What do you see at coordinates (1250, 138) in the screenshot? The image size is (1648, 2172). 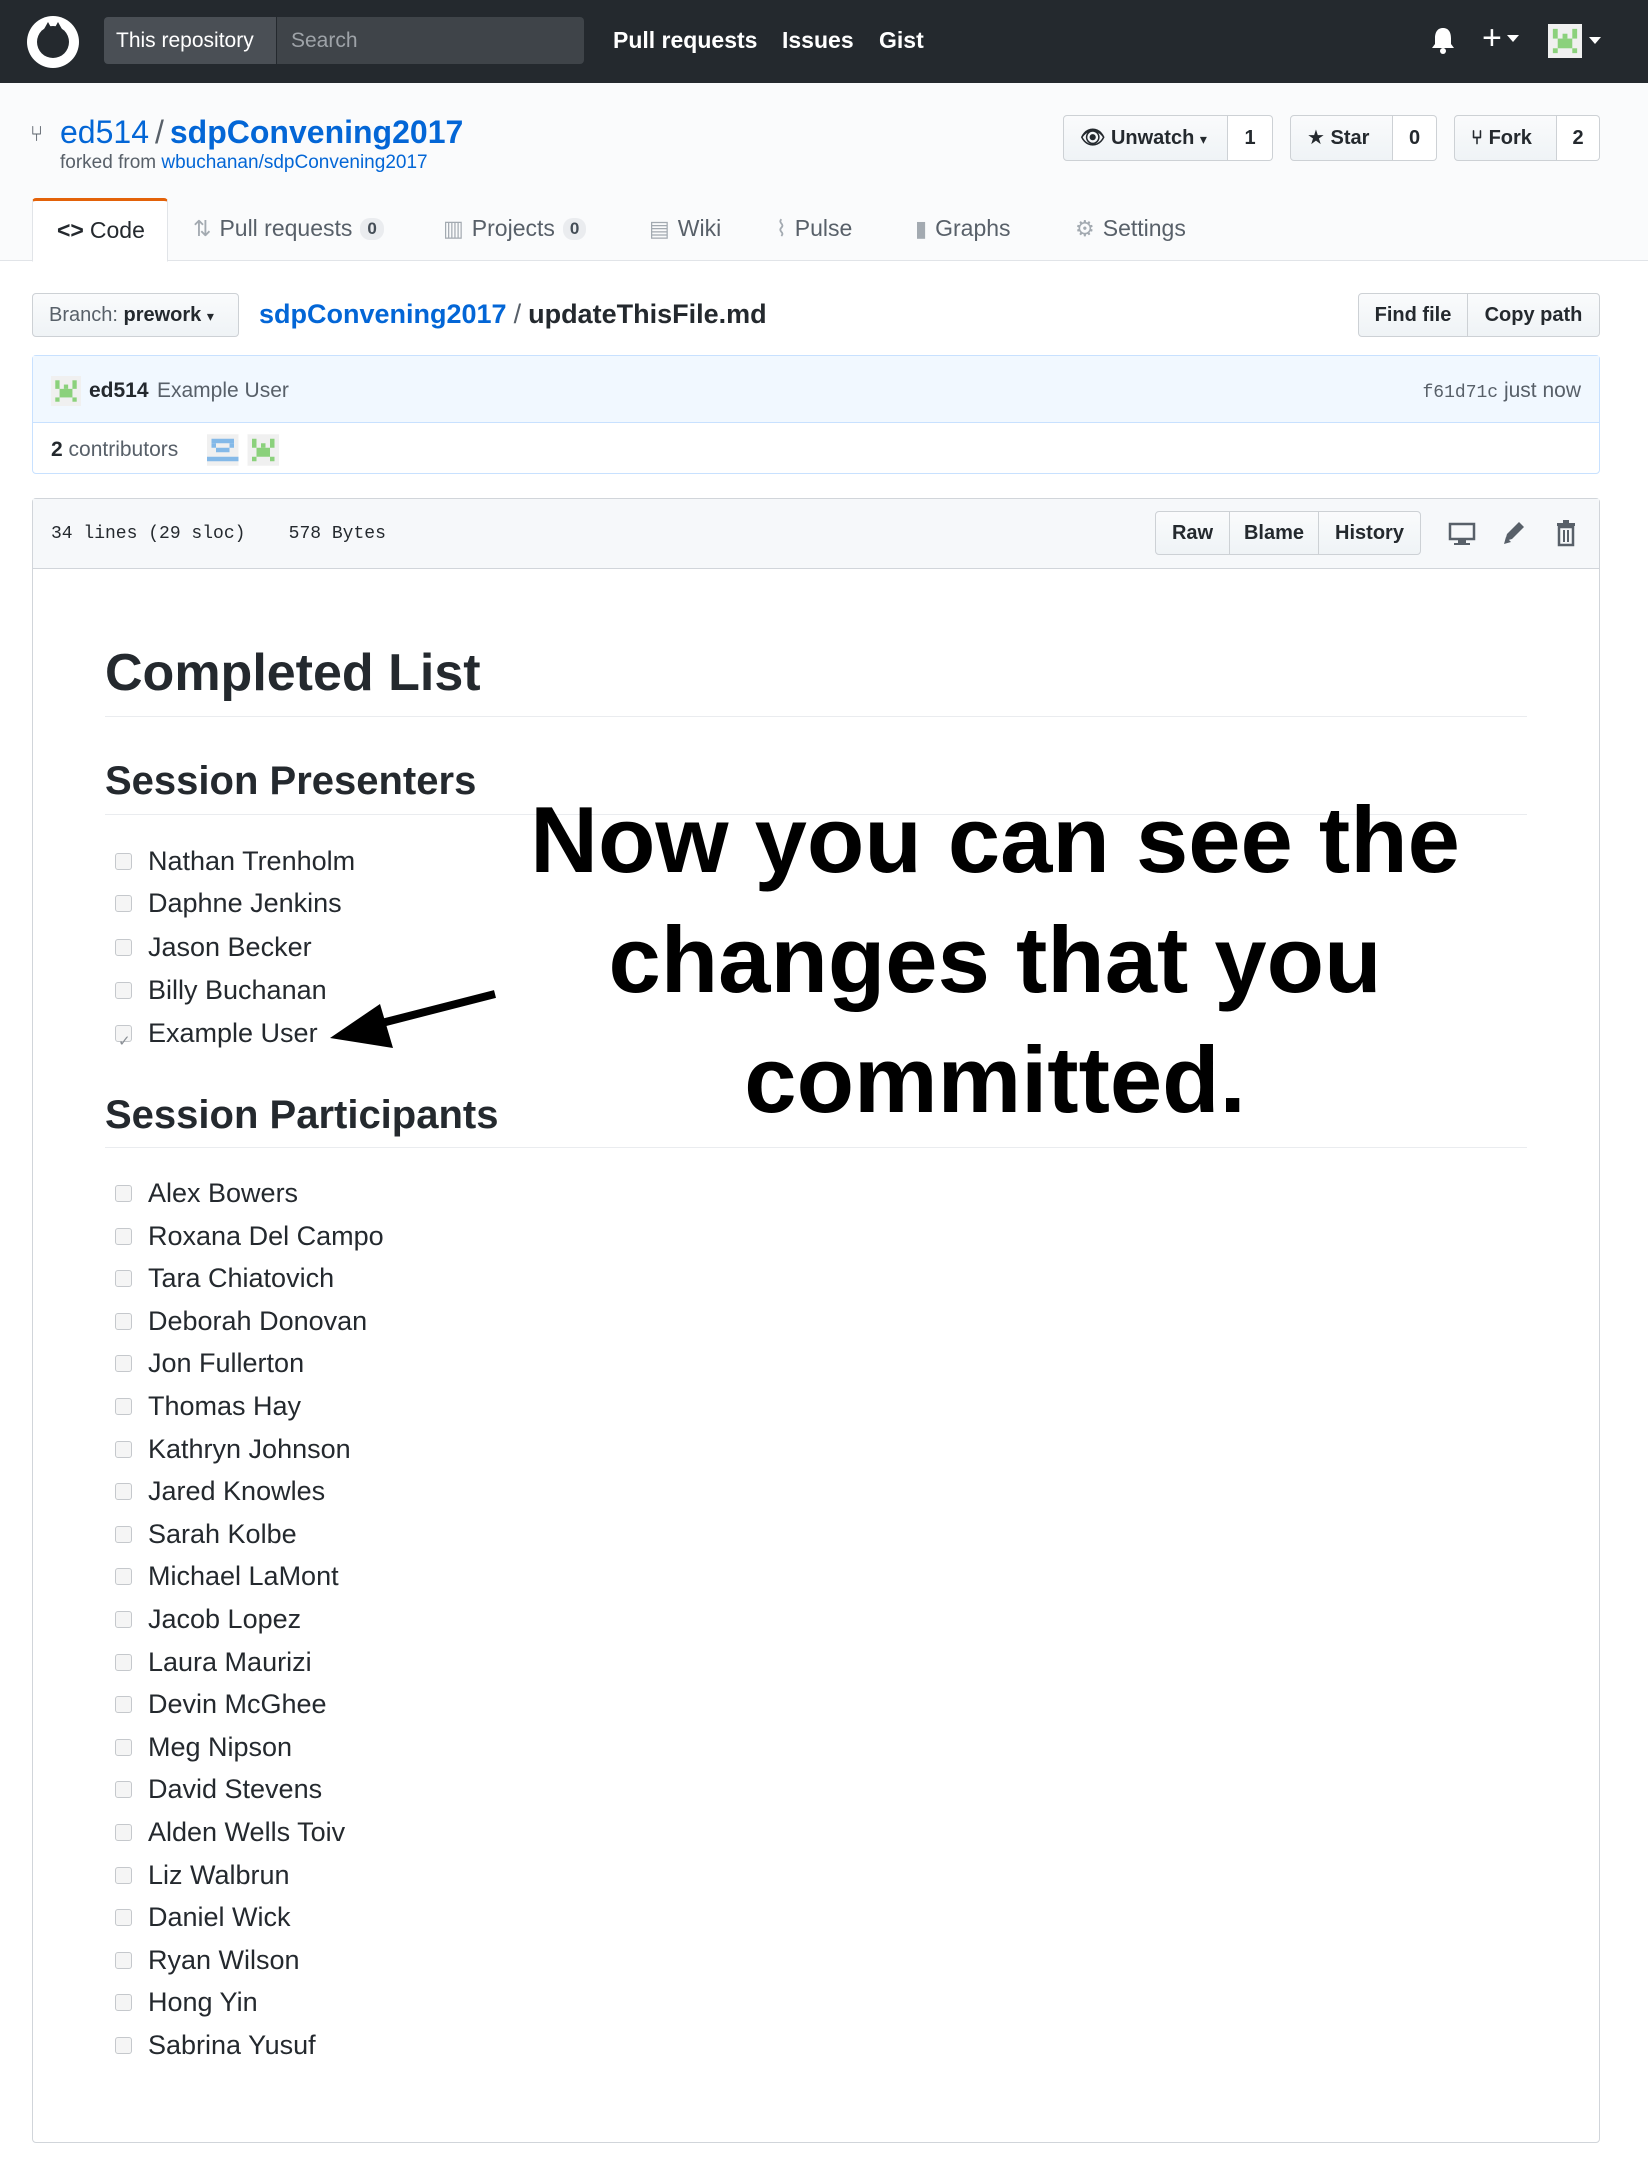 I see `watchers-count: 1` at bounding box center [1250, 138].